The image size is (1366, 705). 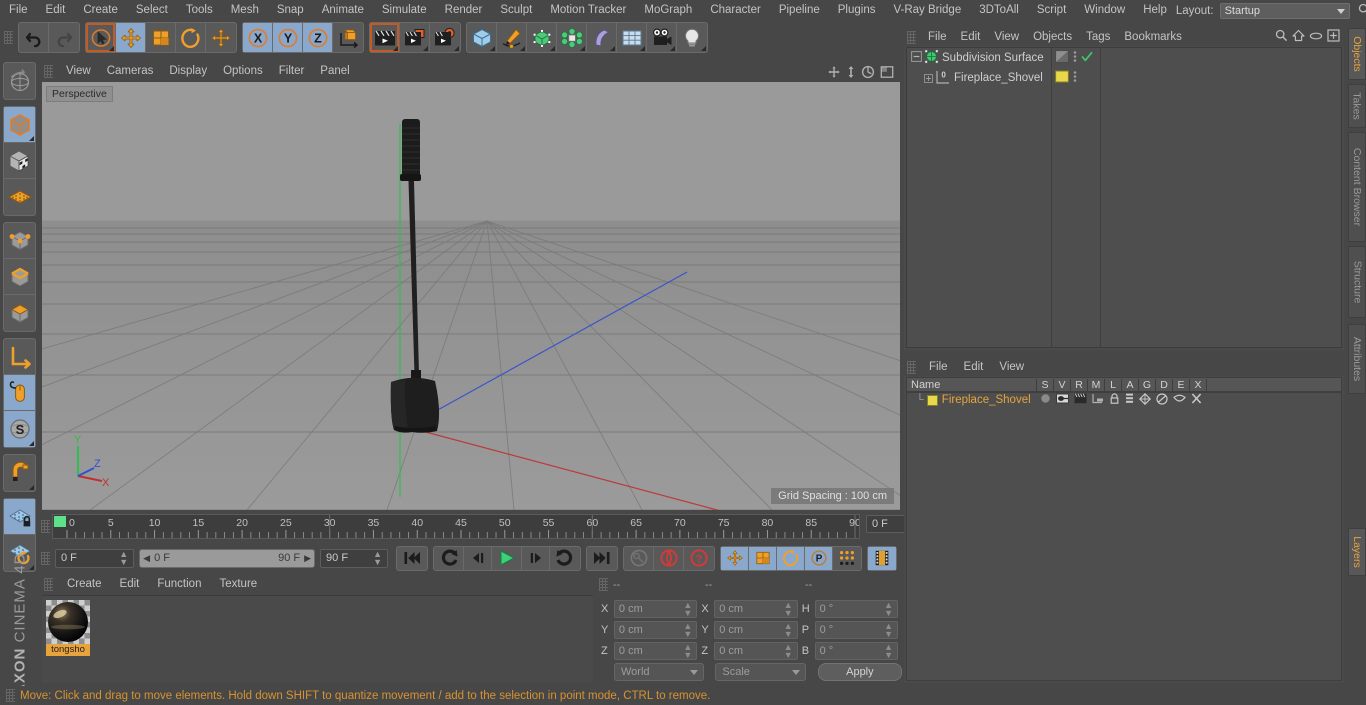 What do you see at coordinates (1051, 10) in the screenshot?
I see `menu-item-script: Script` at bounding box center [1051, 10].